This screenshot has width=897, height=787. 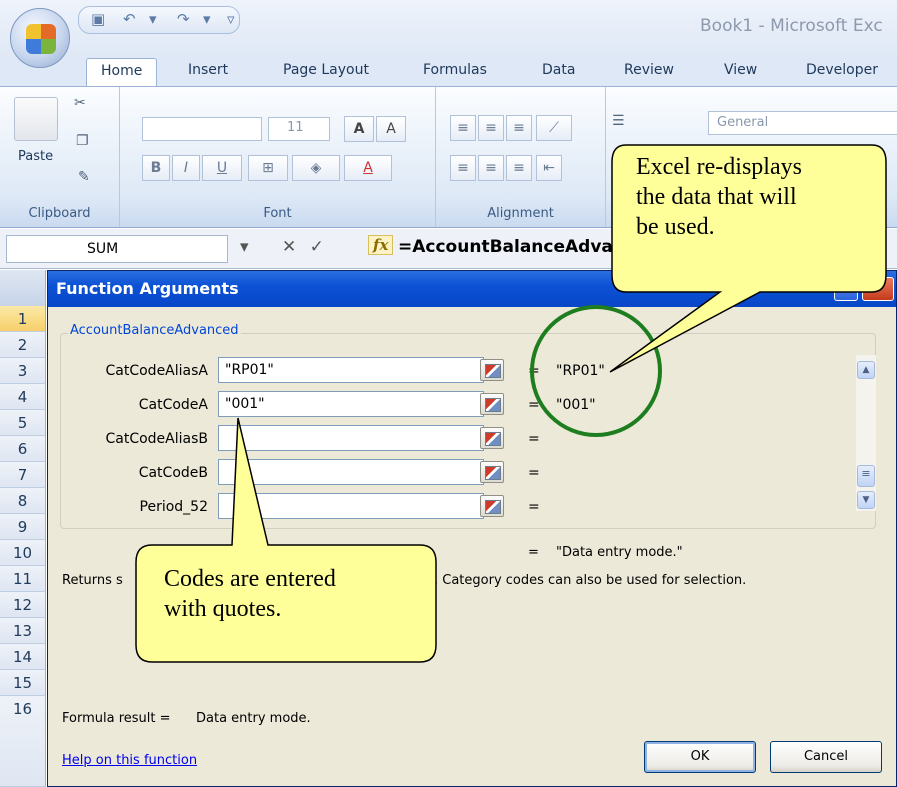 What do you see at coordinates (116, 718) in the screenshot?
I see `formula-result-label: Formula result =` at bounding box center [116, 718].